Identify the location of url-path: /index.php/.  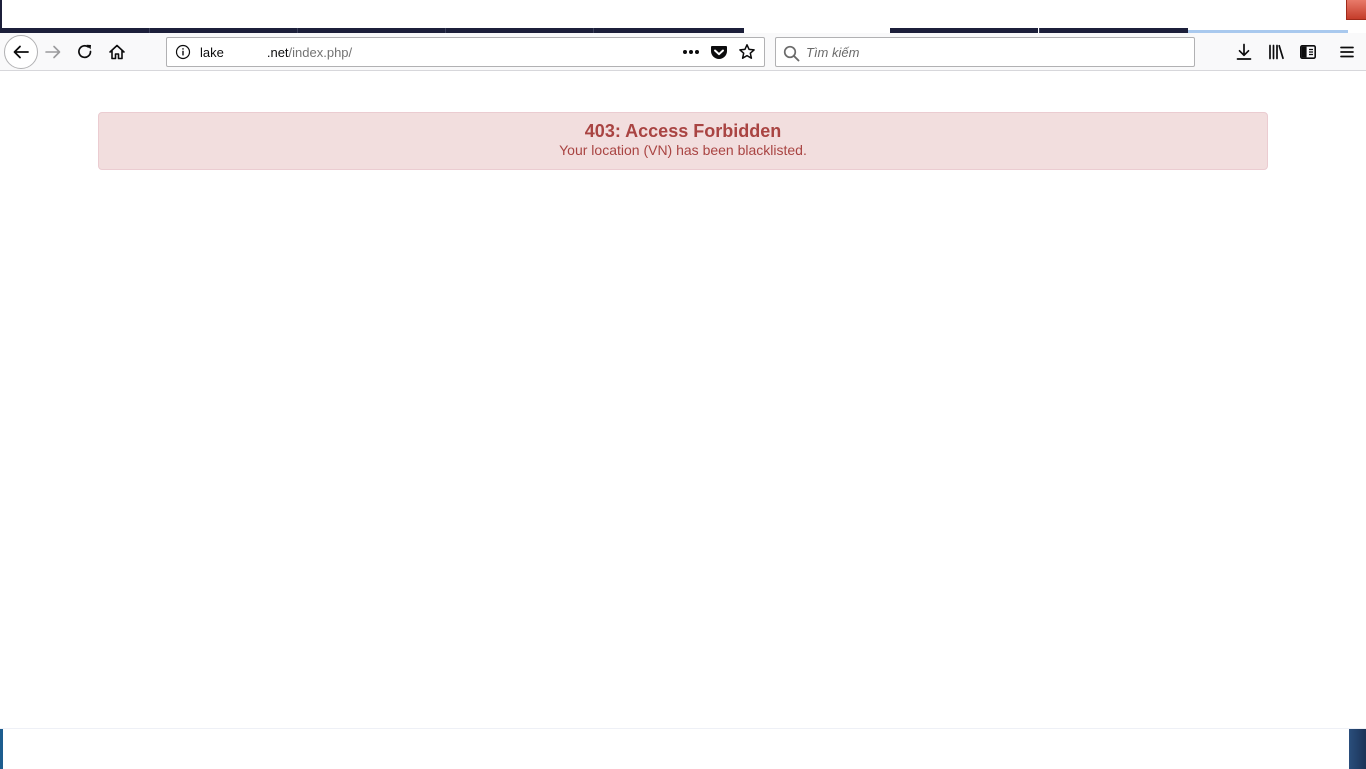
(320, 52).